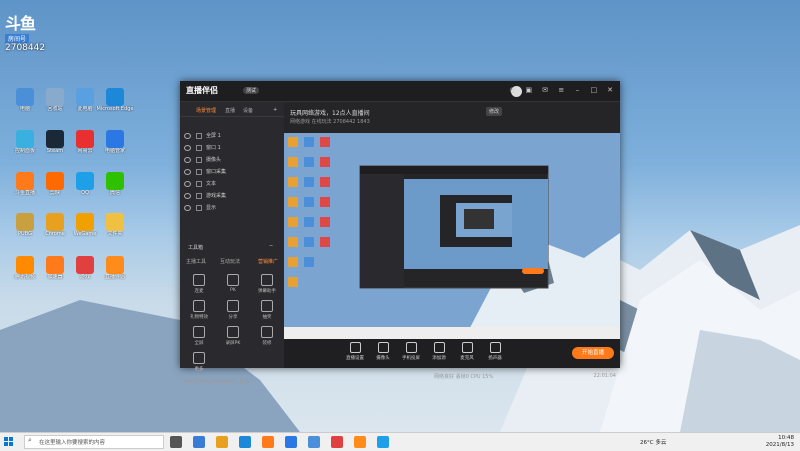 Image resolution: width=800 pixels, height=451 pixels. I want to click on window-titlebar: 直播伴侣 测试 ◎ ▣ ✉ ≡ – □ ✕, so click(400, 91).